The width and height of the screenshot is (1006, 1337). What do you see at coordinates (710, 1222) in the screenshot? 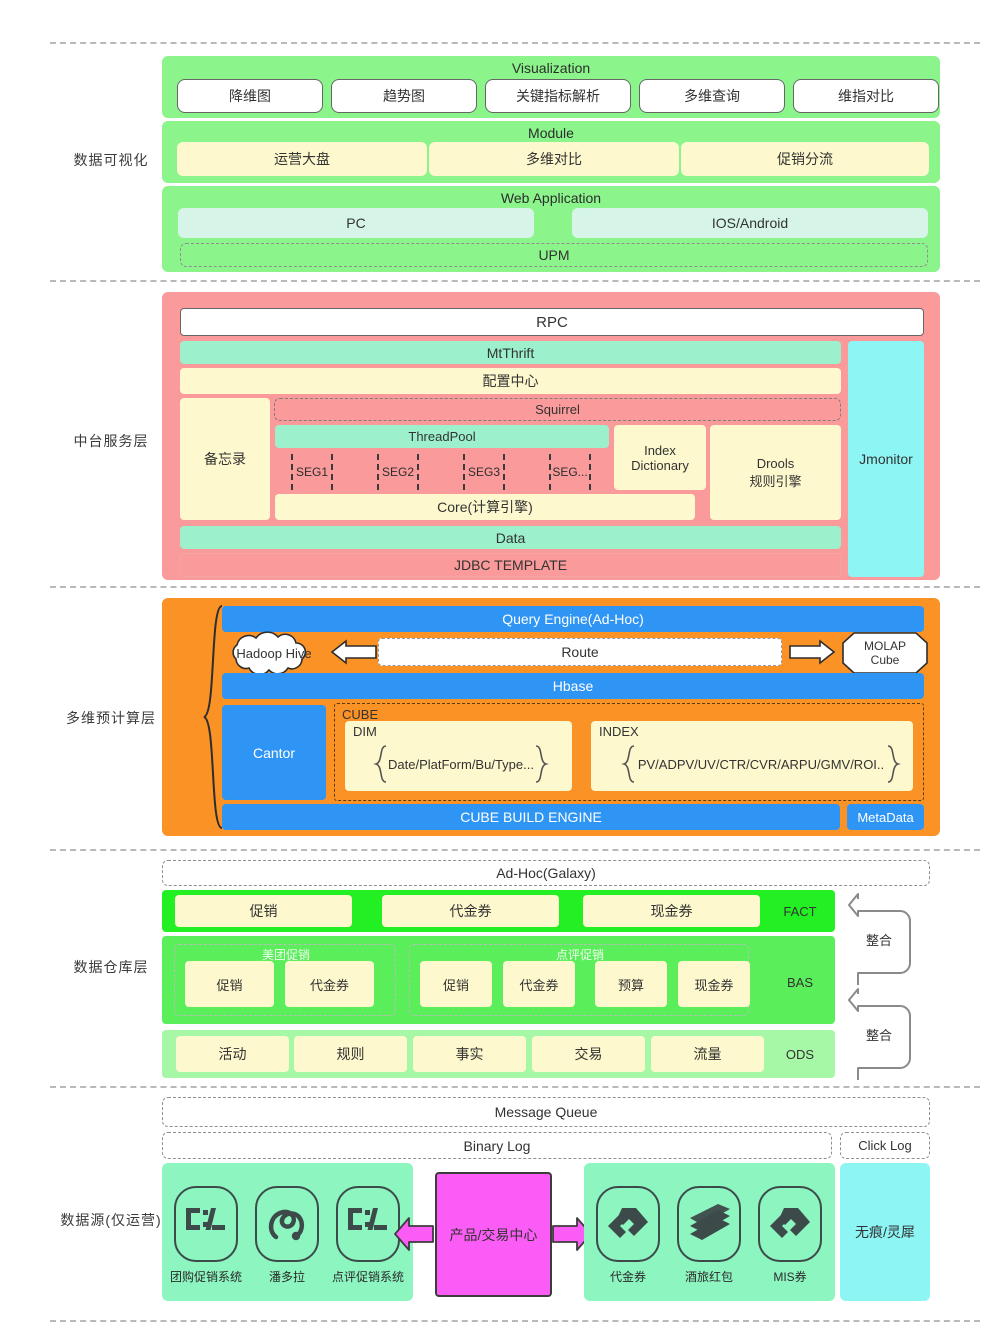
I see `stacked-layers-icon` at bounding box center [710, 1222].